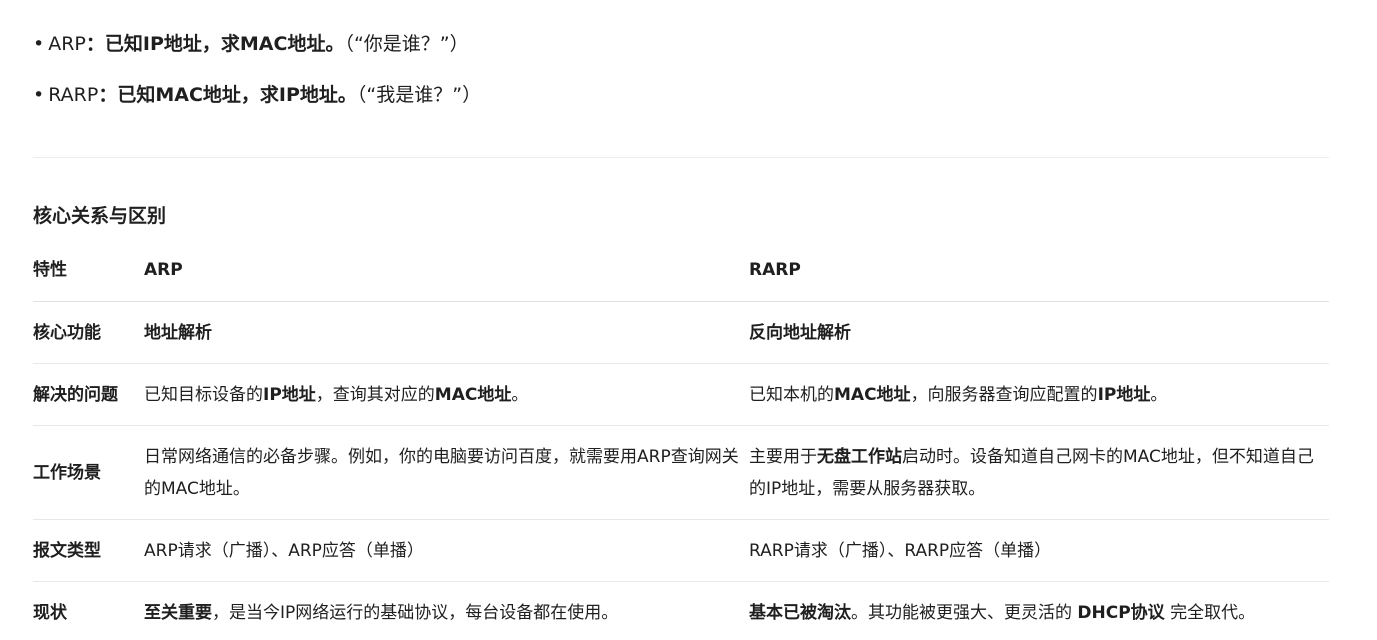 Image resolution: width=1377 pixels, height=640 pixels. What do you see at coordinates (203, 394) in the screenshot?
I see `cell-text: 已知目标设备的` at bounding box center [203, 394].